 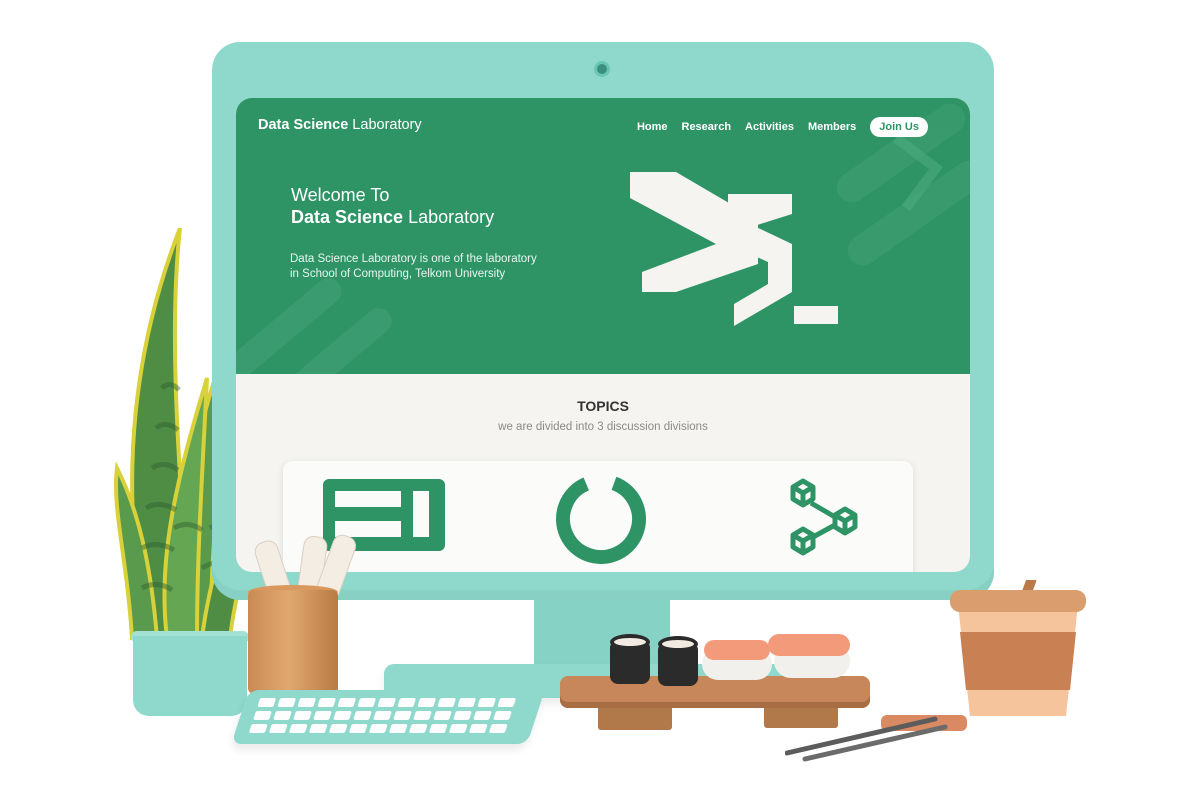 I want to click on donut-chart-icon, so click(x=601, y=519).